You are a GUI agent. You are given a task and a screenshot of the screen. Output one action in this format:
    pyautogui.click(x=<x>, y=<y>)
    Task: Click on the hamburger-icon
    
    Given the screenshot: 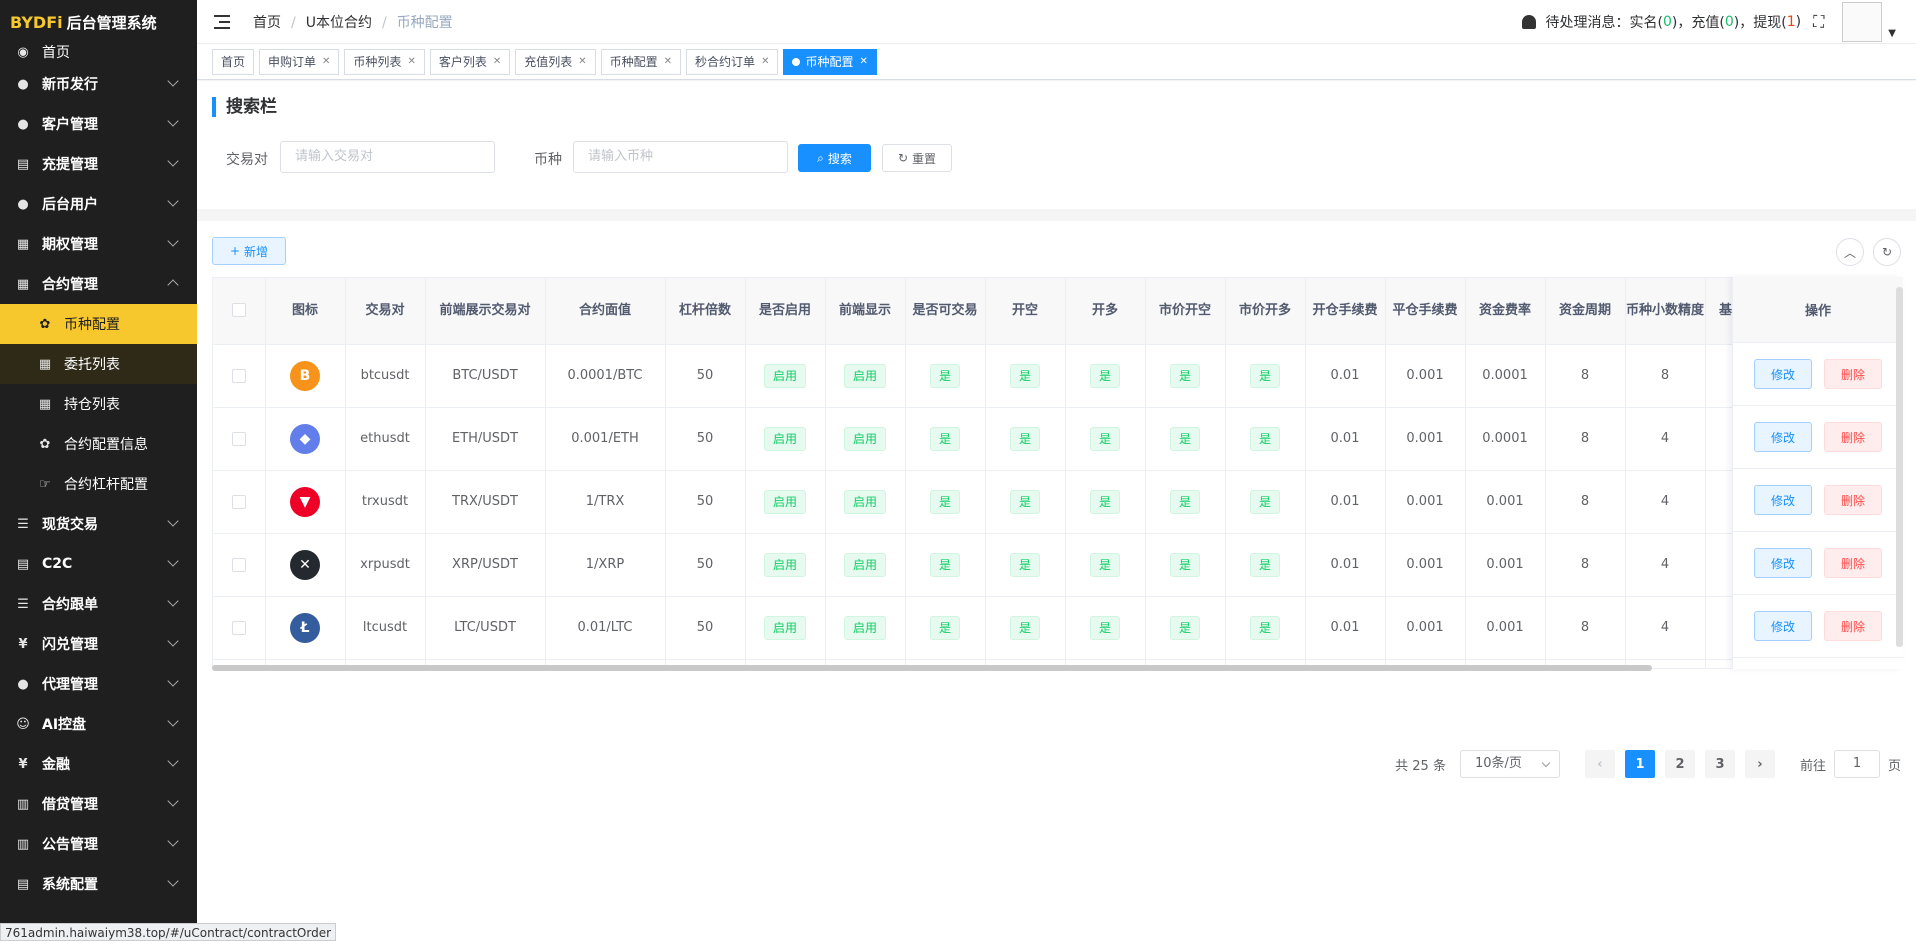 What is the action you would take?
    pyautogui.click(x=223, y=21)
    